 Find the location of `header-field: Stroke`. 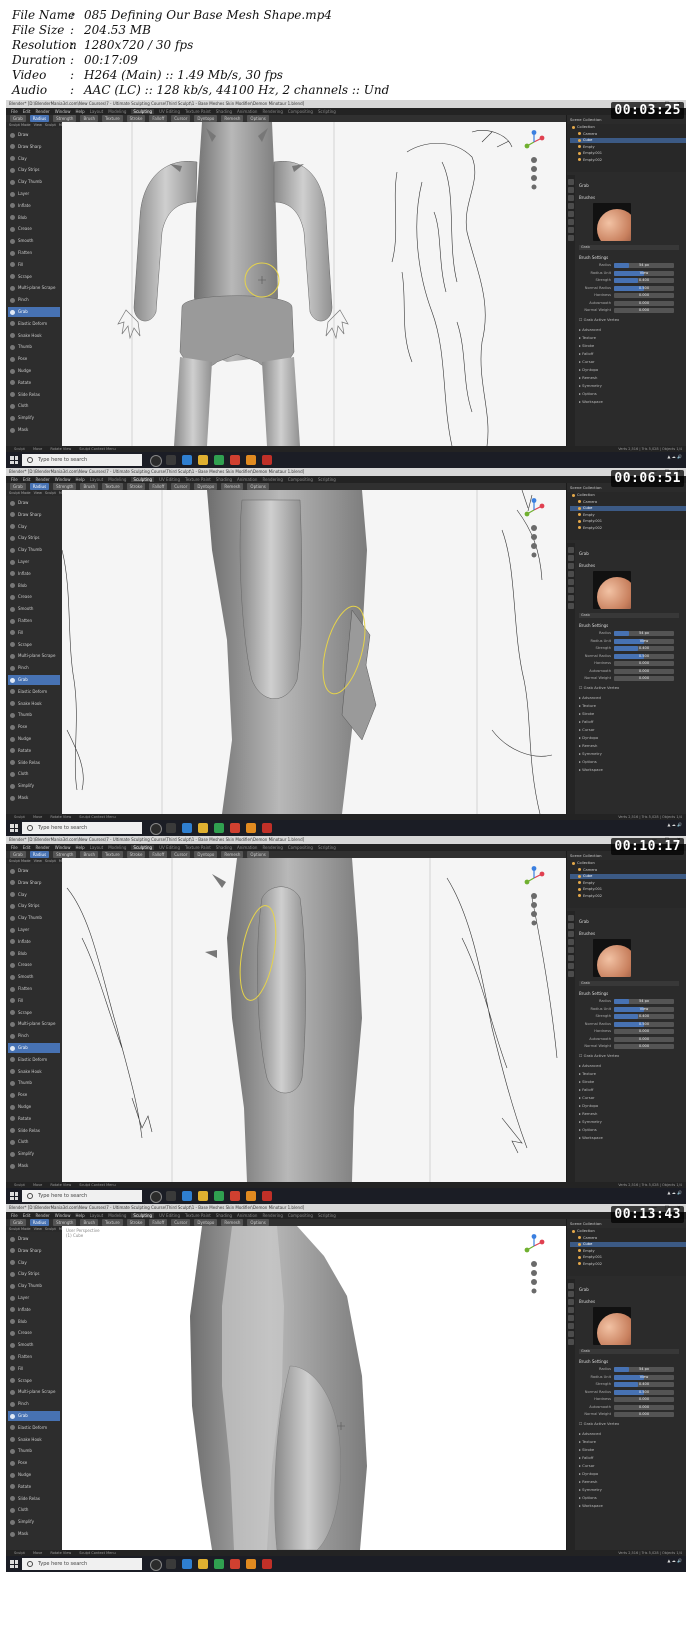

header-field: Stroke is located at coordinates (136, 1222).